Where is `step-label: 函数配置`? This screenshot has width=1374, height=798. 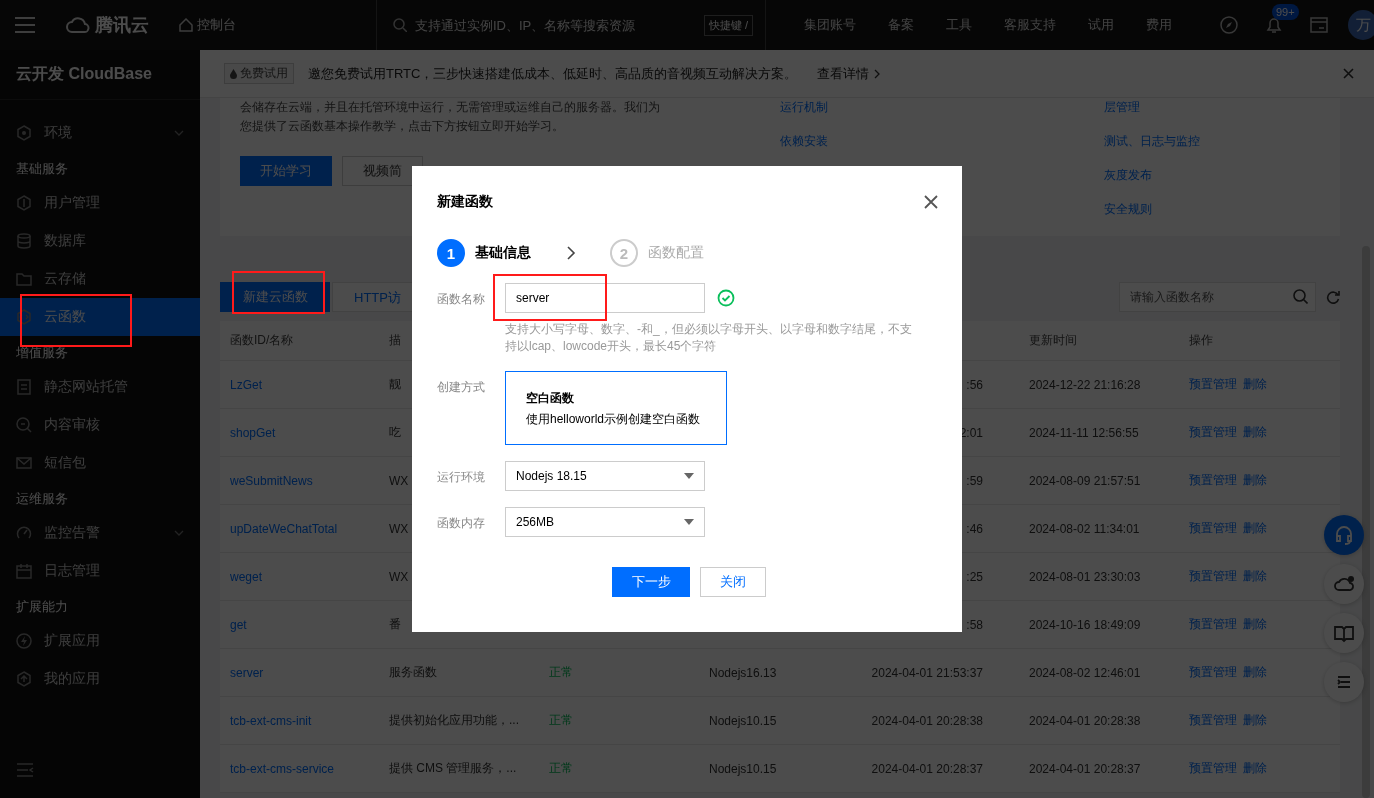
step-label: 函数配置 is located at coordinates (676, 253).